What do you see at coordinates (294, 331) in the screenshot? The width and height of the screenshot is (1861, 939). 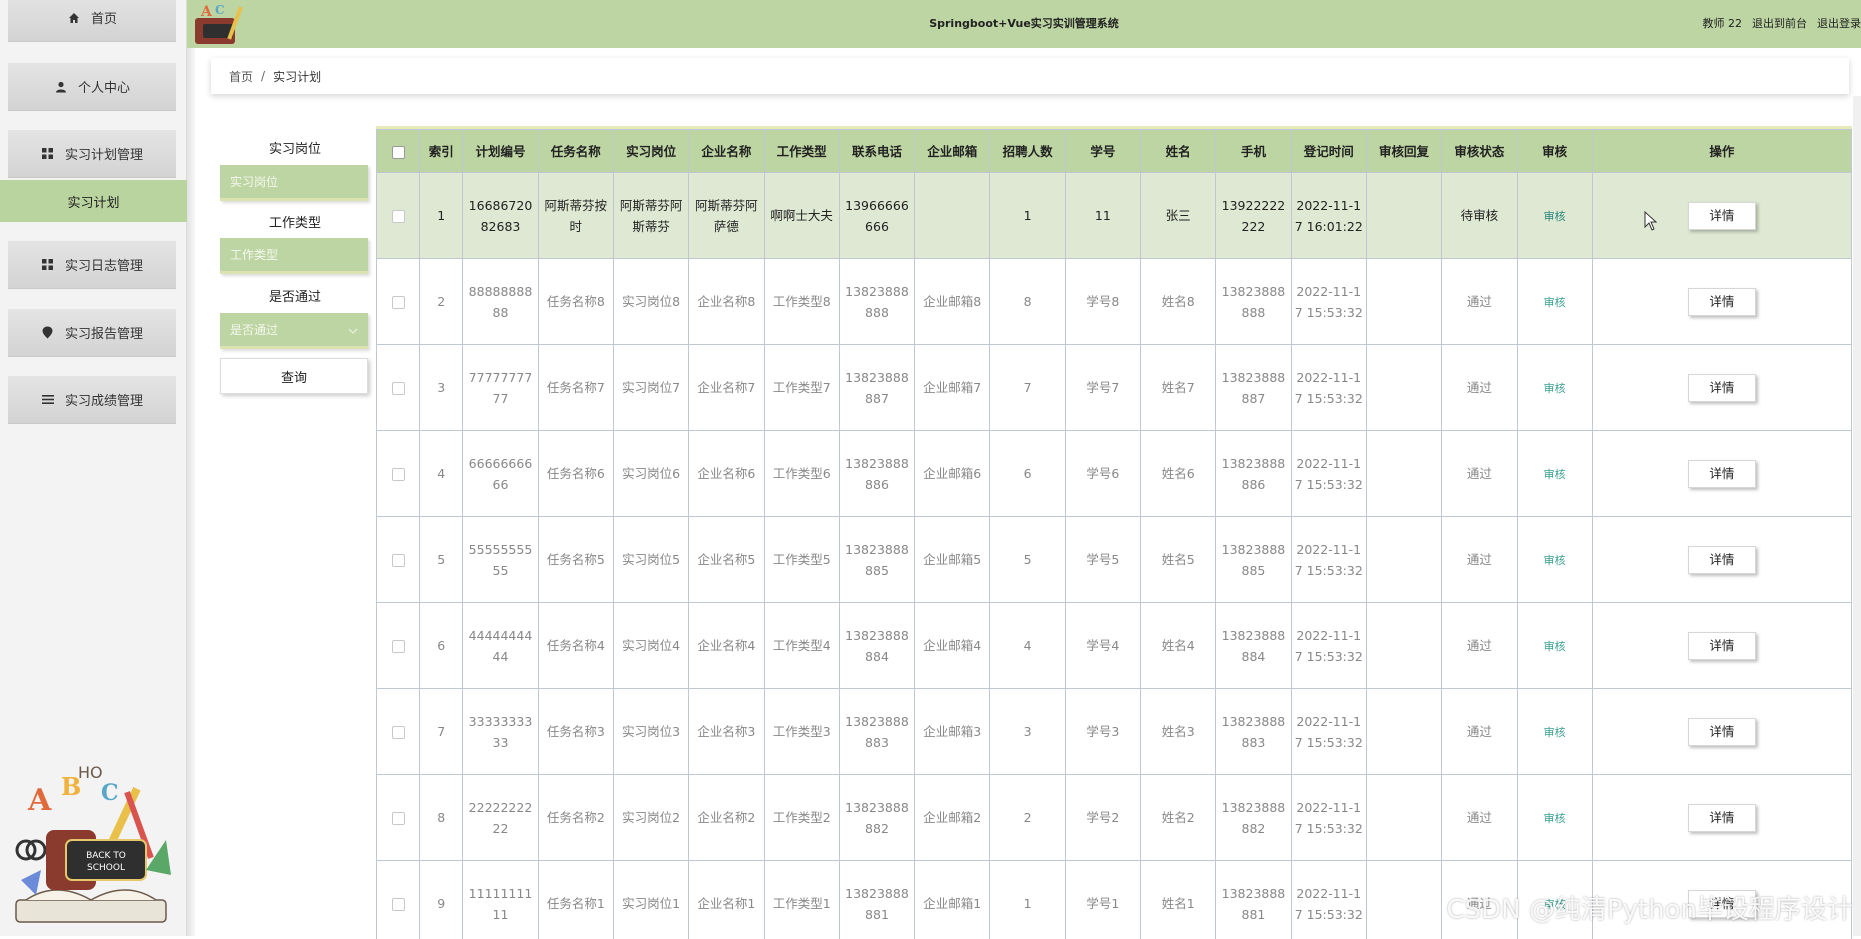 I see `passed-select: 是否通过` at bounding box center [294, 331].